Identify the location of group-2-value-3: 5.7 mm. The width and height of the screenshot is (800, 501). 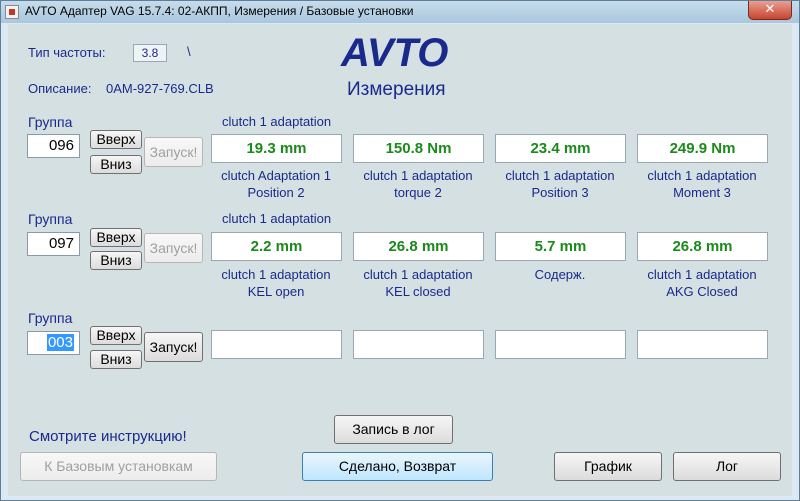
(560, 246).